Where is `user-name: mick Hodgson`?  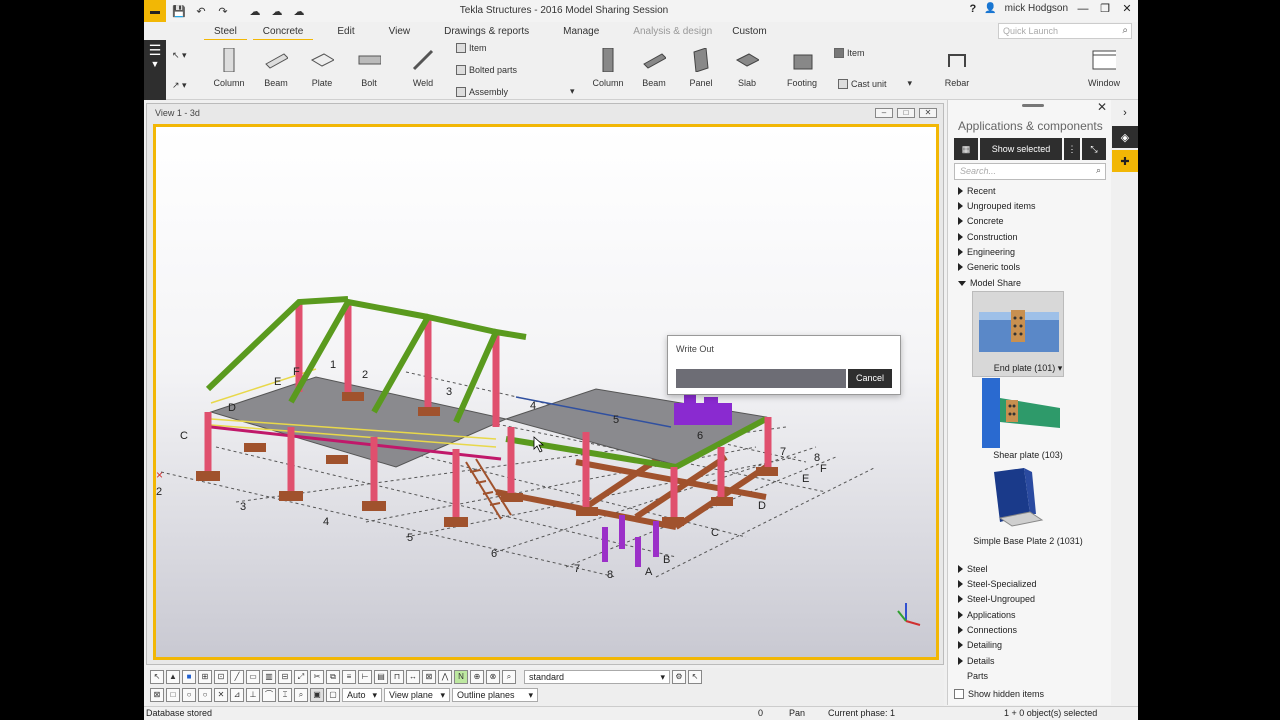
user-name: mick Hodgson is located at coordinates (1036, 8).